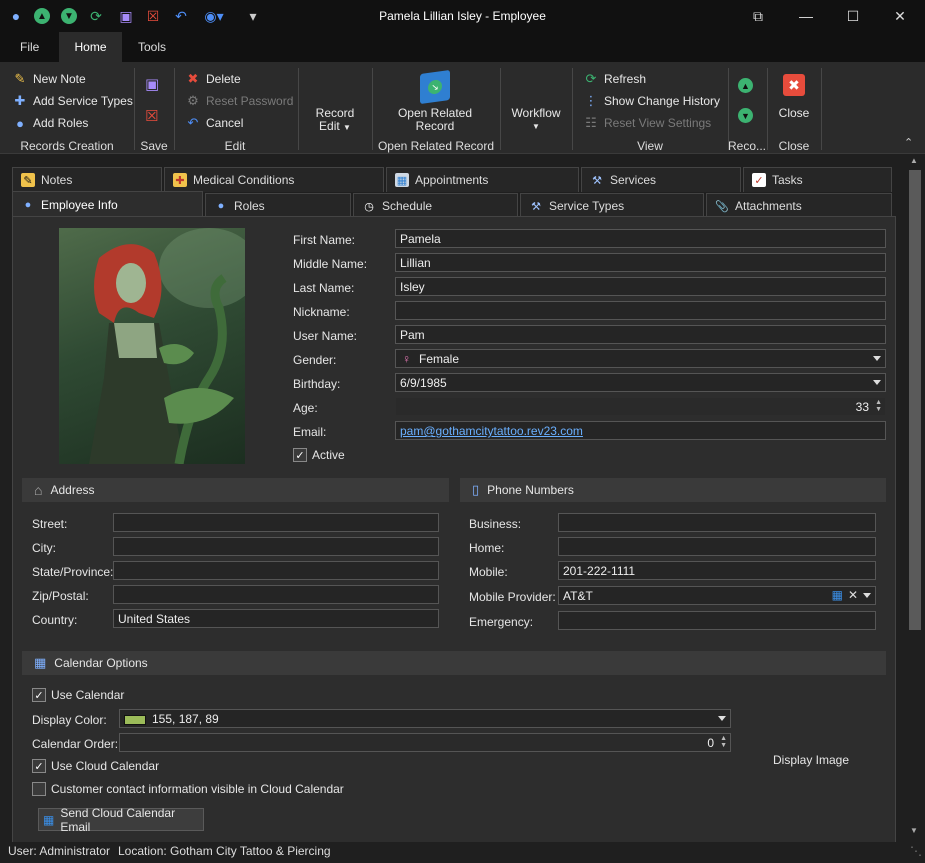 The height and width of the screenshot is (863, 925). Describe the element at coordinates (640, 382) in the screenshot. I see `birthday-field: 6/9/1985` at that location.